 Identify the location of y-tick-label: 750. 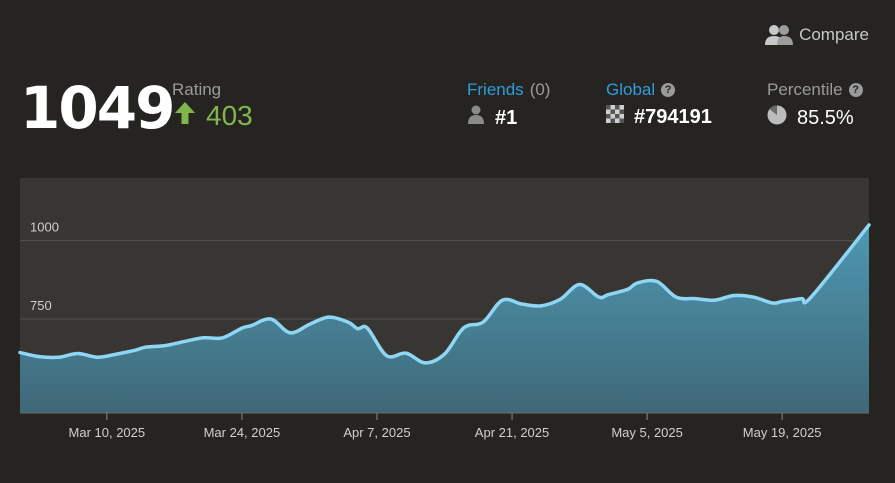
(41, 305).